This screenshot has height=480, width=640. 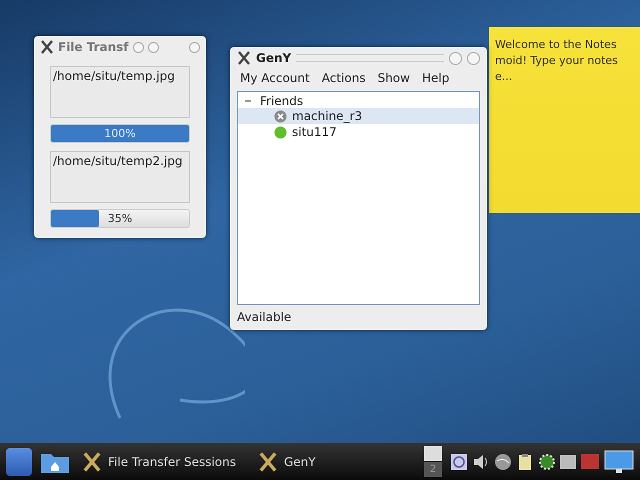 What do you see at coordinates (282, 101) in the screenshot?
I see `group-label: Friends` at bounding box center [282, 101].